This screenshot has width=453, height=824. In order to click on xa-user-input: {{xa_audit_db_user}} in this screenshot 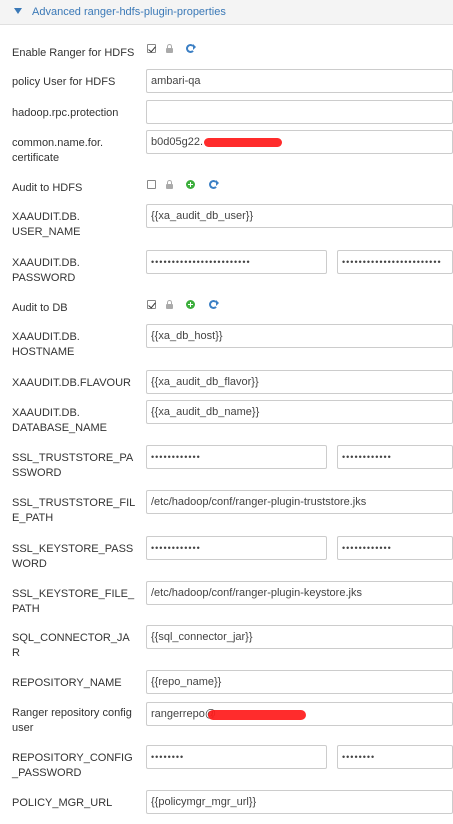, I will do `click(299, 216)`.